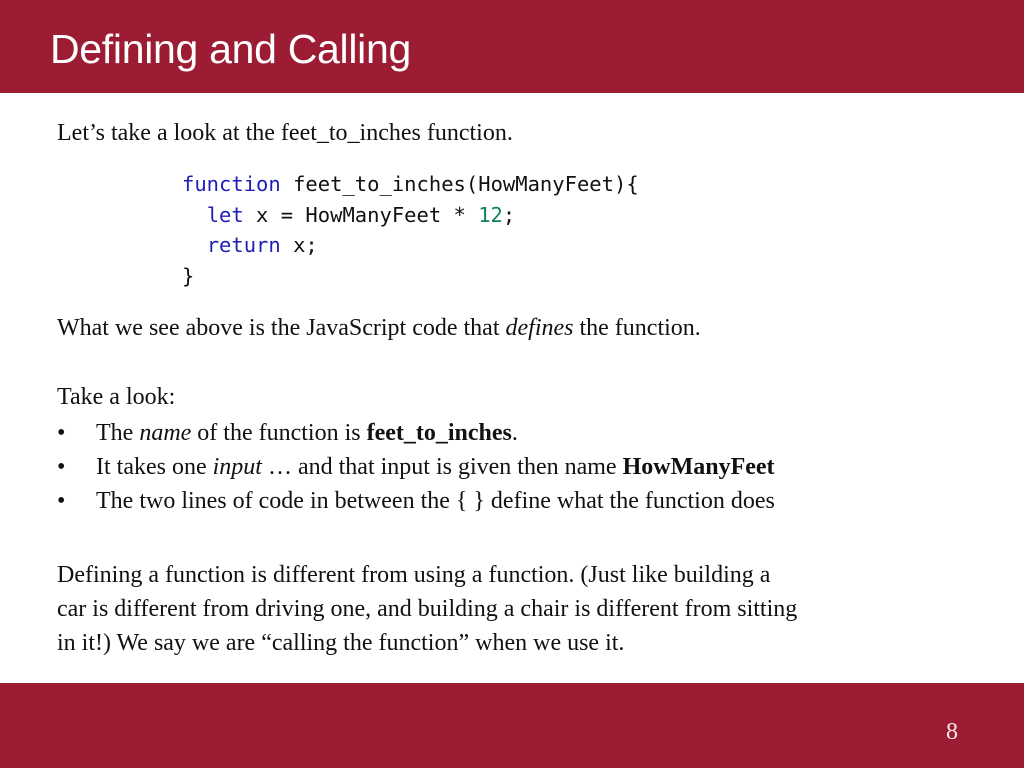 The height and width of the screenshot is (768, 1024). What do you see at coordinates (165, 433) in the screenshot?
I see `emphasis: name` at bounding box center [165, 433].